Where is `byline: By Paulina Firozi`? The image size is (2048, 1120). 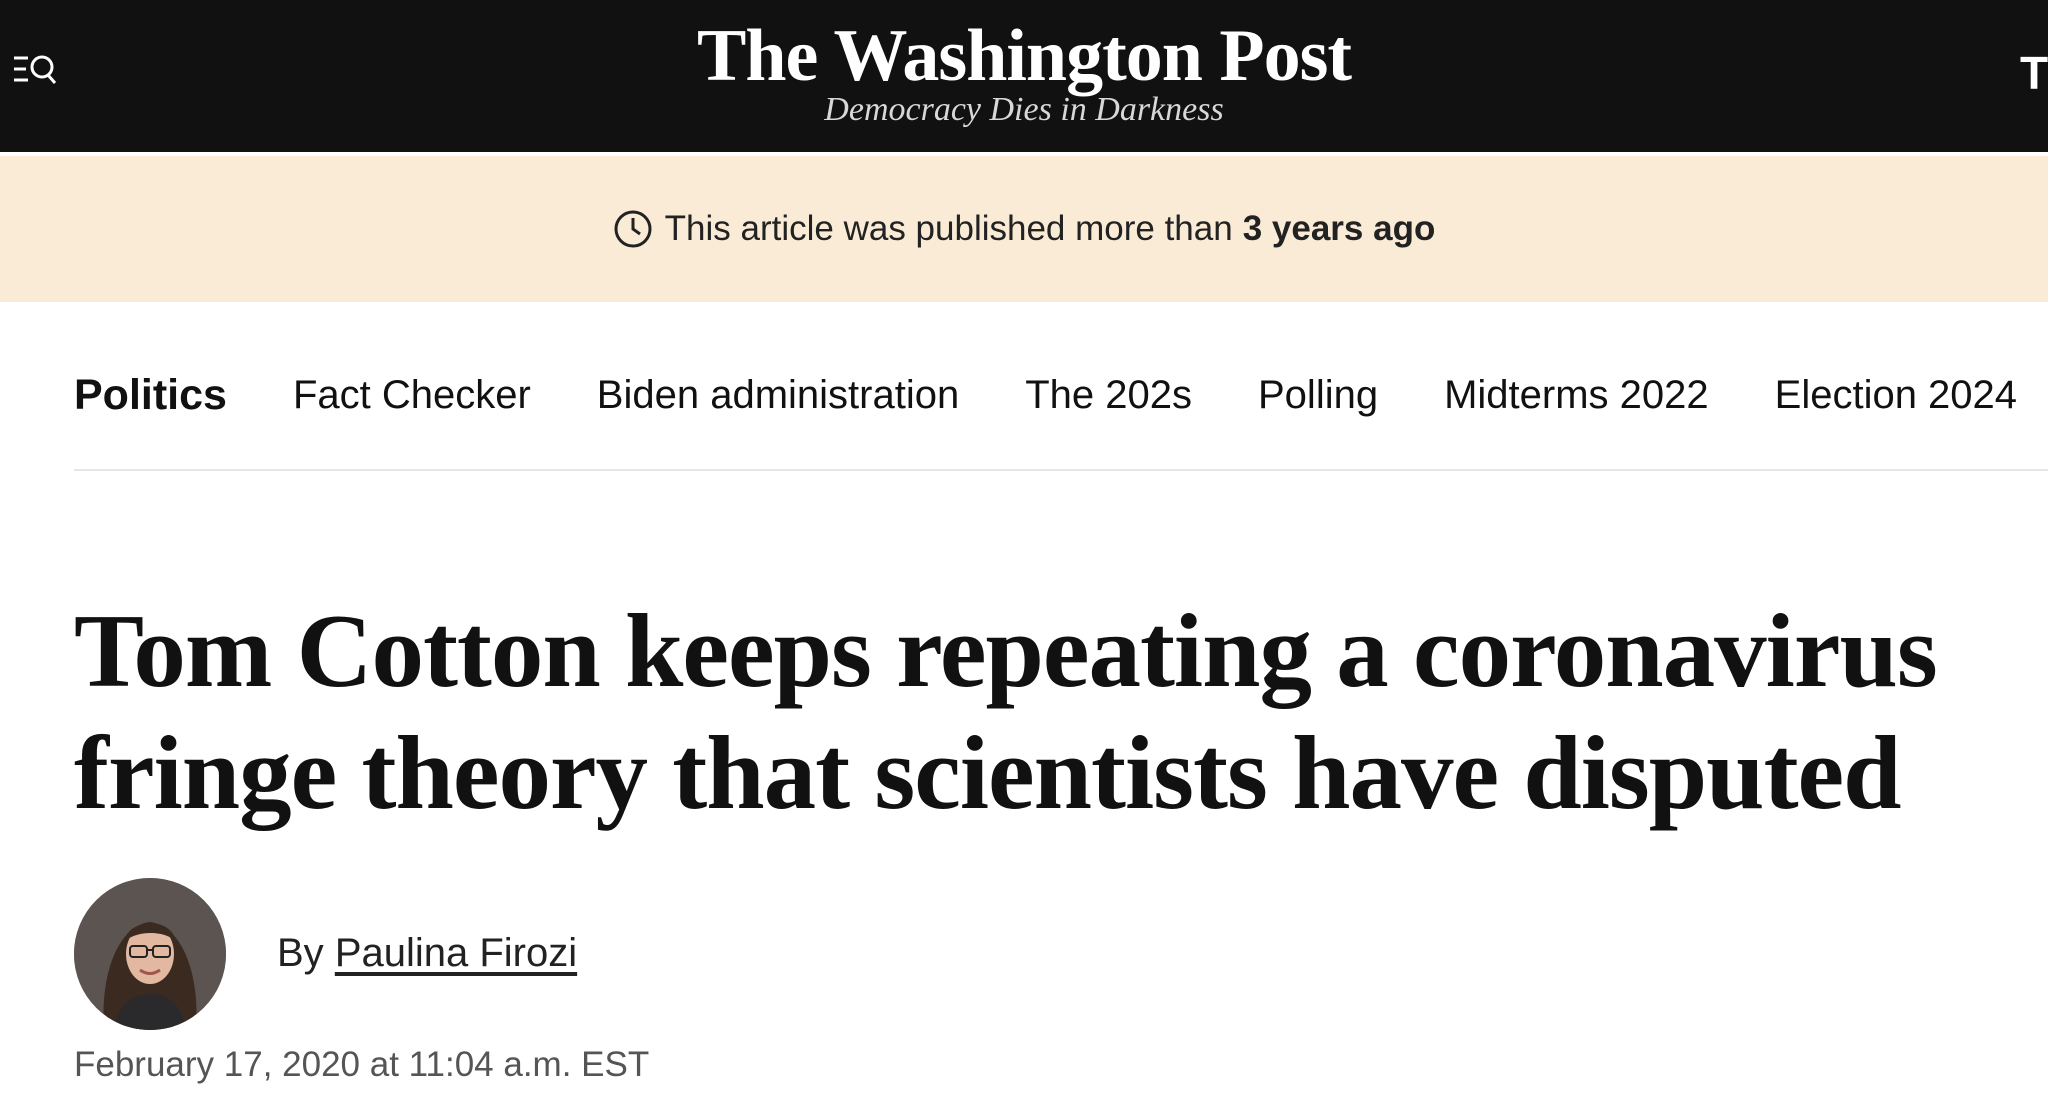
byline: By Paulina Firozi is located at coordinates (427, 953).